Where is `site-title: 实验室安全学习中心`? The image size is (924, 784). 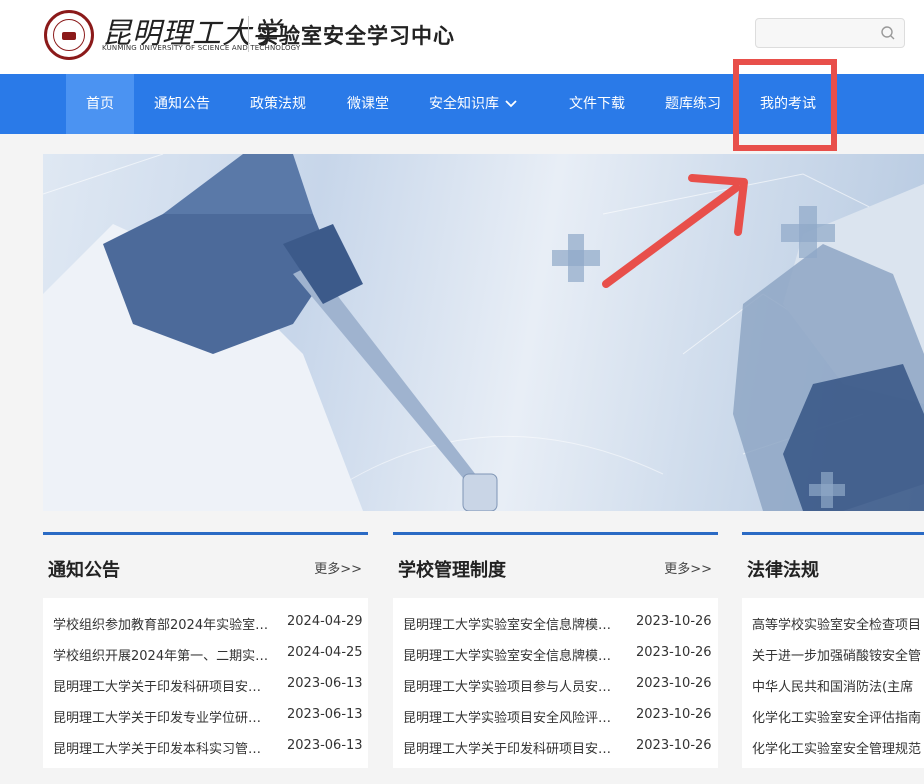 site-title: 实验室安全学习中心 is located at coordinates (356, 36).